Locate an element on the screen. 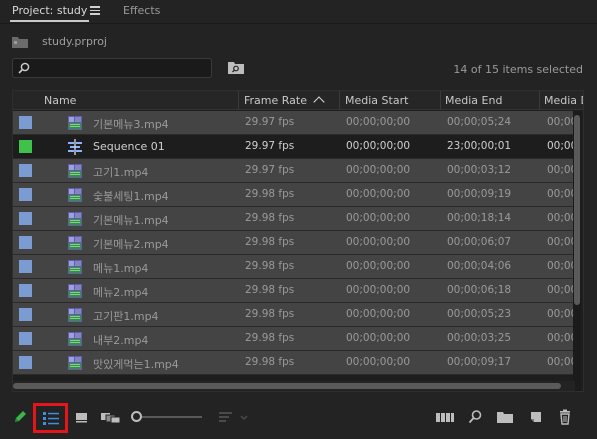 Image resolution: width=597 pixels, height=439 pixels. list-view-icon is located at coordinates (51, 418).